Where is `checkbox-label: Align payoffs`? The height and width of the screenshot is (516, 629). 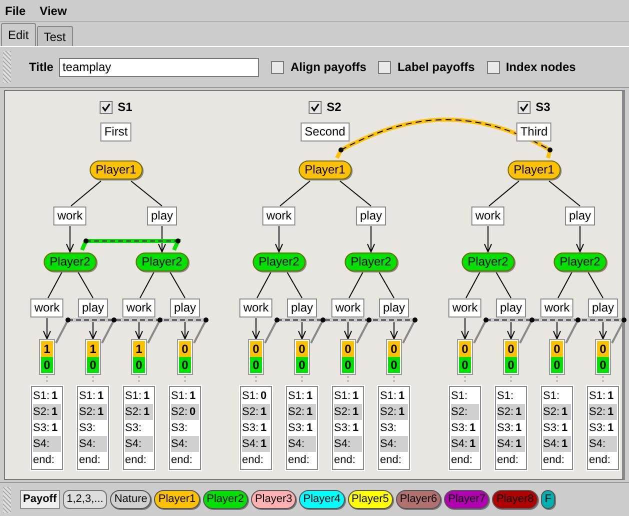 checkbox-label: Align payoffs is located at coordinates (328, 67).